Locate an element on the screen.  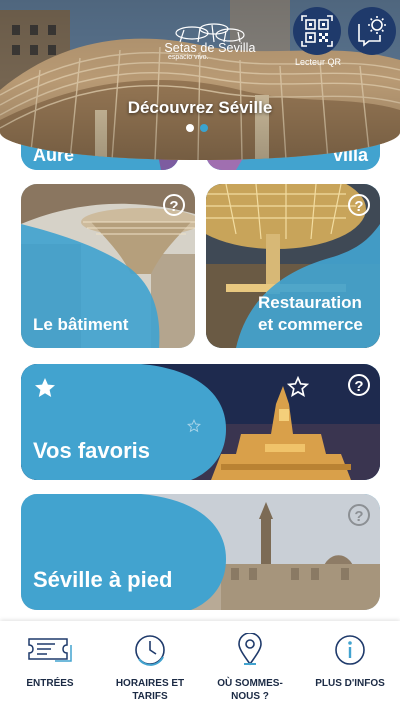
logo-name: Setas de Sevilla is located at coordinates (210, 48).